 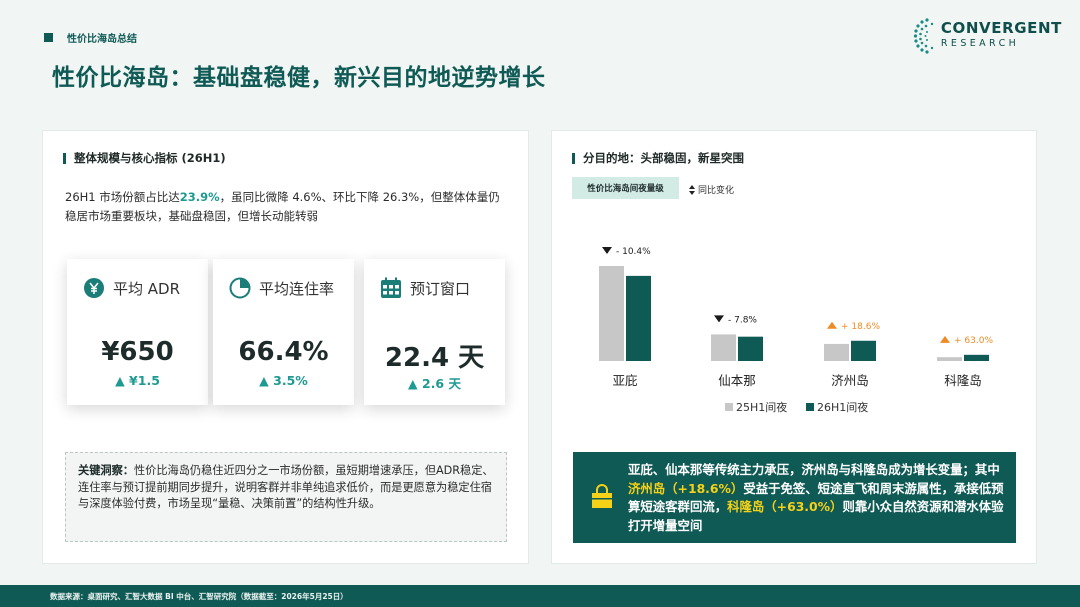 I want to click on change-label: - 10.4%, so click(x=633, y=252).